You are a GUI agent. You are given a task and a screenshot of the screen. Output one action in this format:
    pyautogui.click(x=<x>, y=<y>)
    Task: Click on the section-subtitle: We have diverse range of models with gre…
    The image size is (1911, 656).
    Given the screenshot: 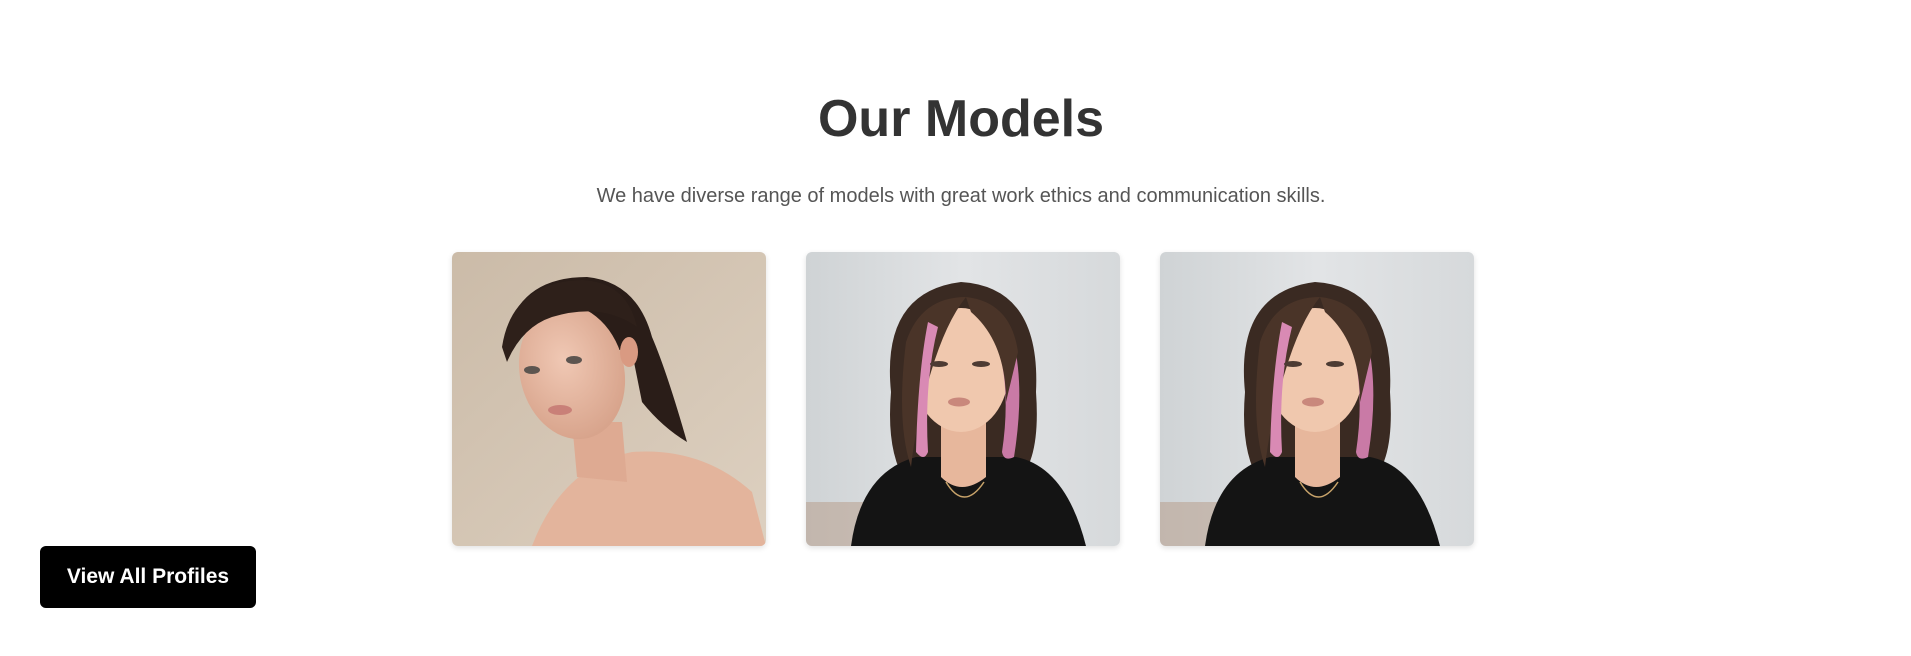 What is the action you would take?
    pyautogui.click(x=961, y=196)
    